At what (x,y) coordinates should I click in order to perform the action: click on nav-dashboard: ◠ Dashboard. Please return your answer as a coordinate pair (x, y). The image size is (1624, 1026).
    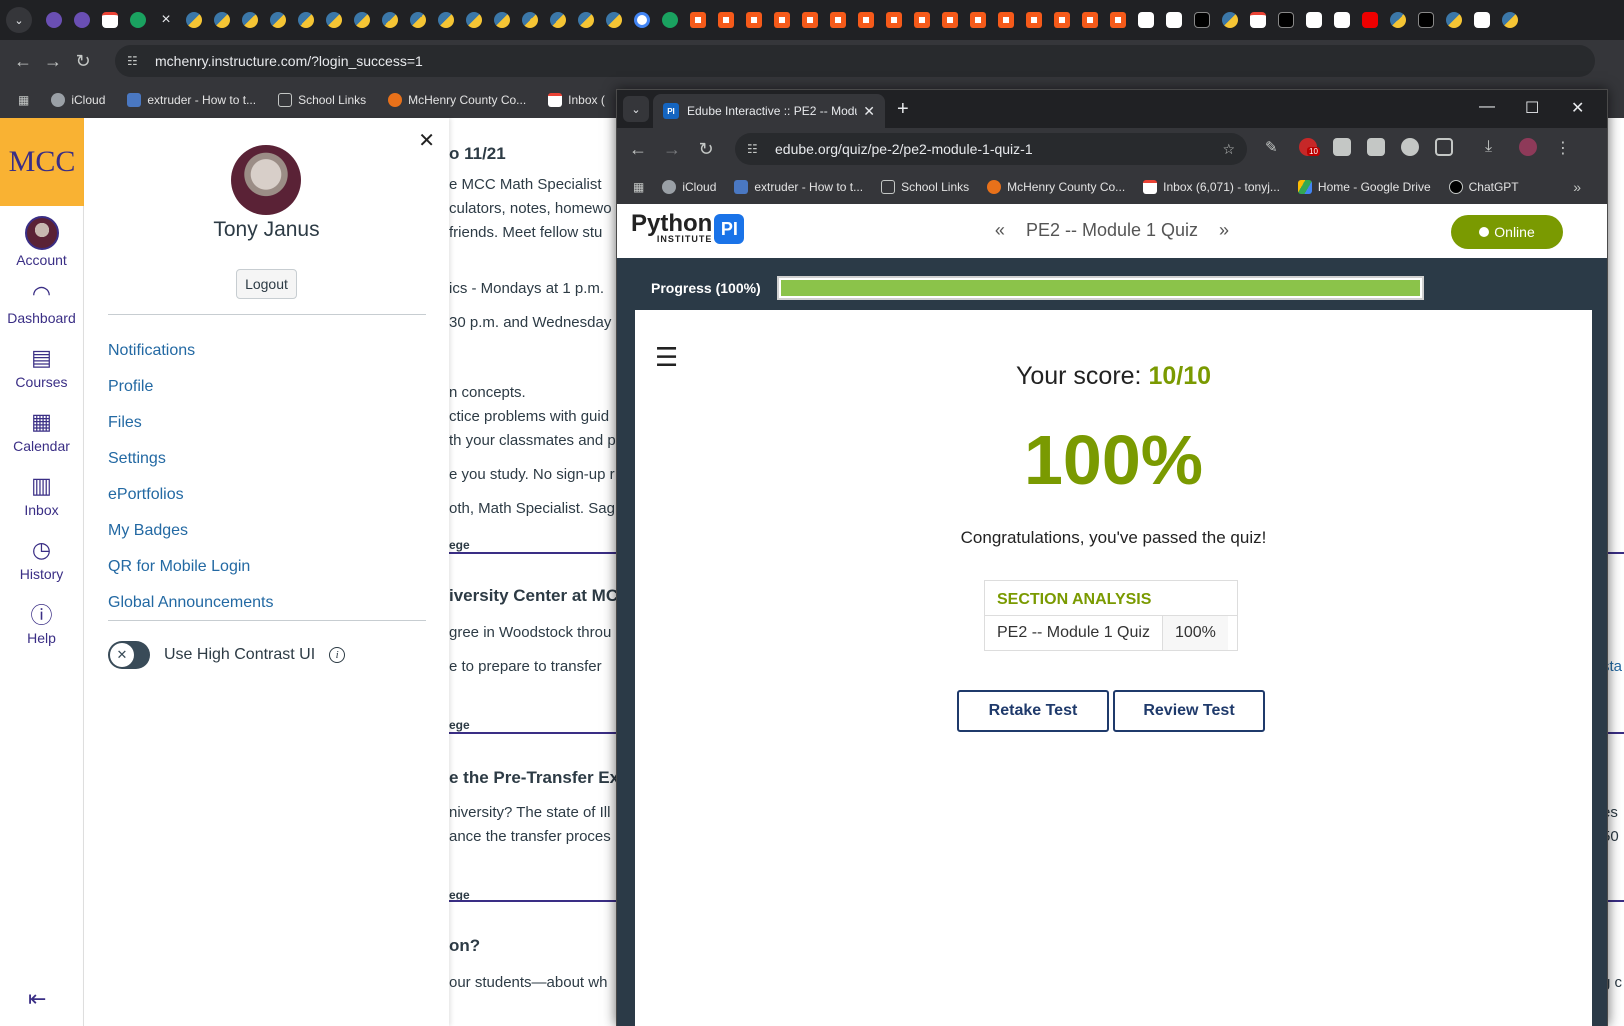
    Looking at the image, I should click on (41, 307).